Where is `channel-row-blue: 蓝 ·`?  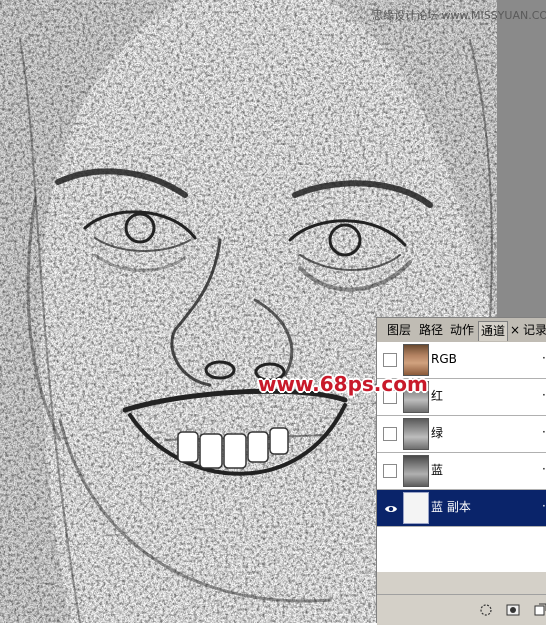 channel-row-blue: 蓝 · is located at coordinates (461, 471).